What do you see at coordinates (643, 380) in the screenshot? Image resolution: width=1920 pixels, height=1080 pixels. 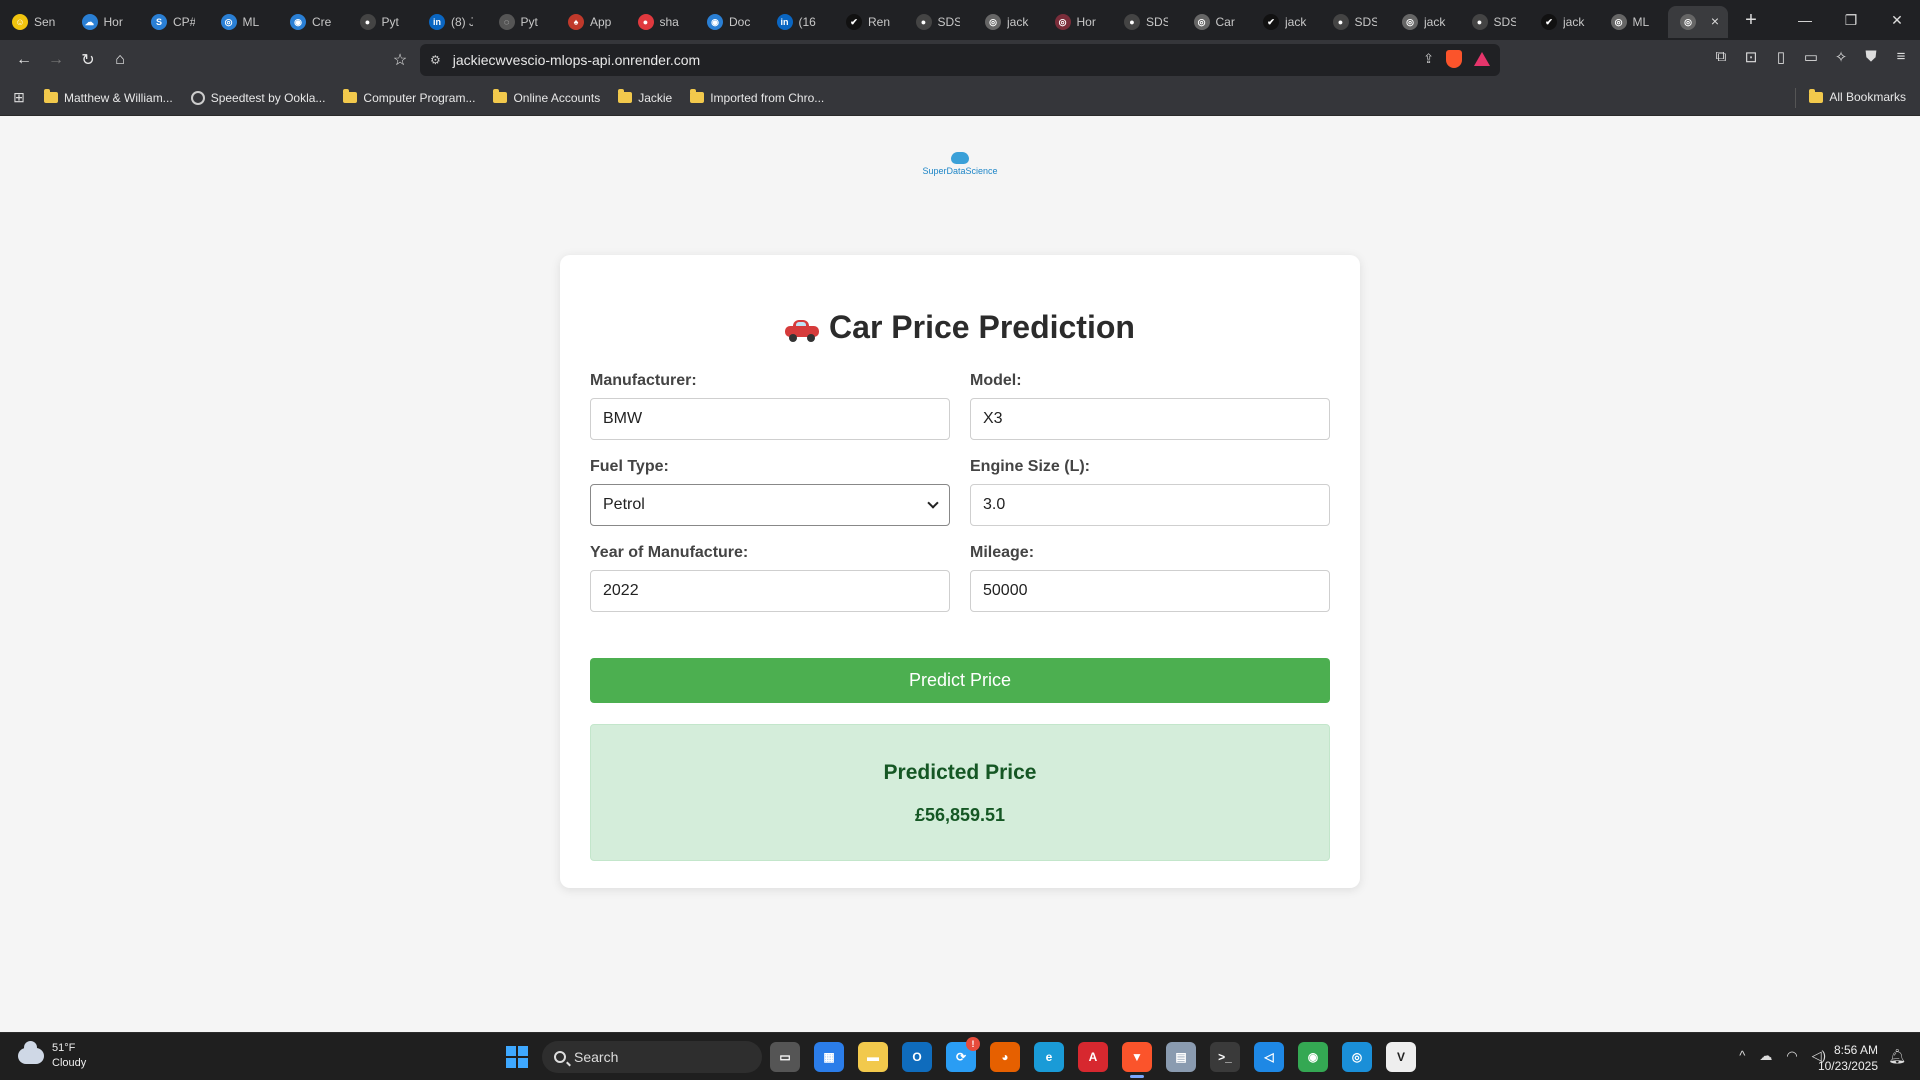 I see `manufacturer-label: Manufacturer:` at bounding box center [643, 380].